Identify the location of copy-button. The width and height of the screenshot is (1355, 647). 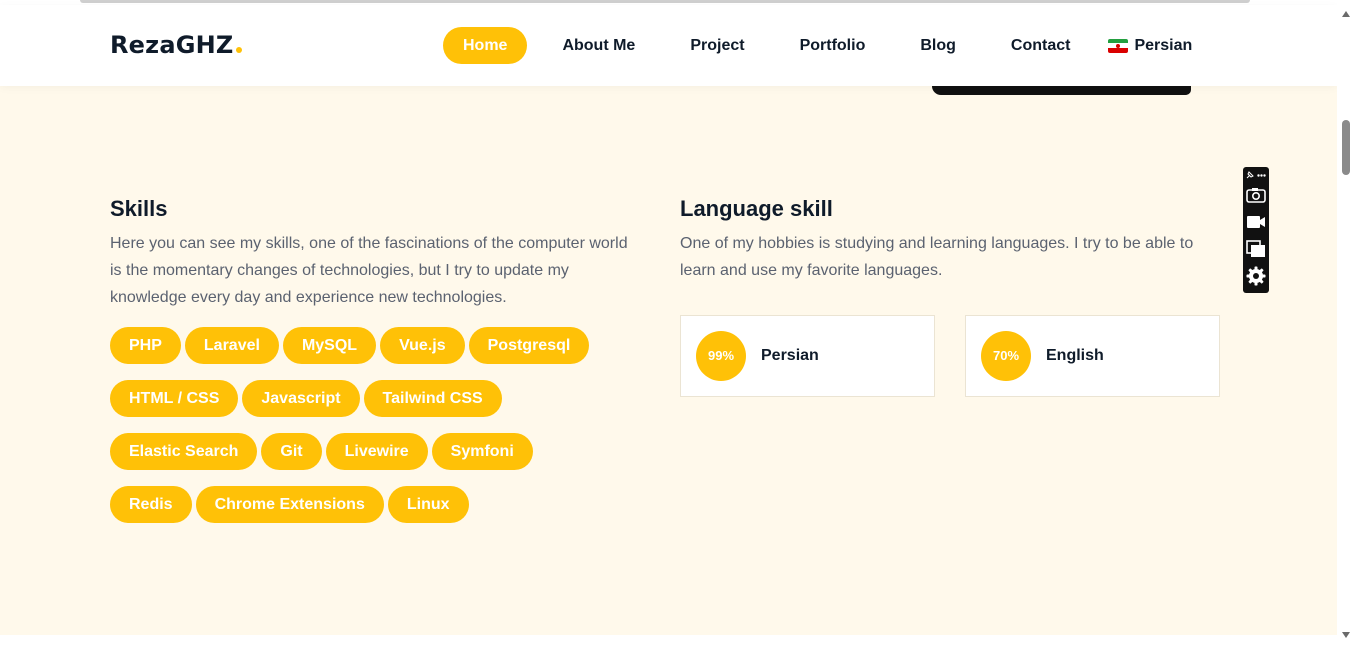
(1256, 249).